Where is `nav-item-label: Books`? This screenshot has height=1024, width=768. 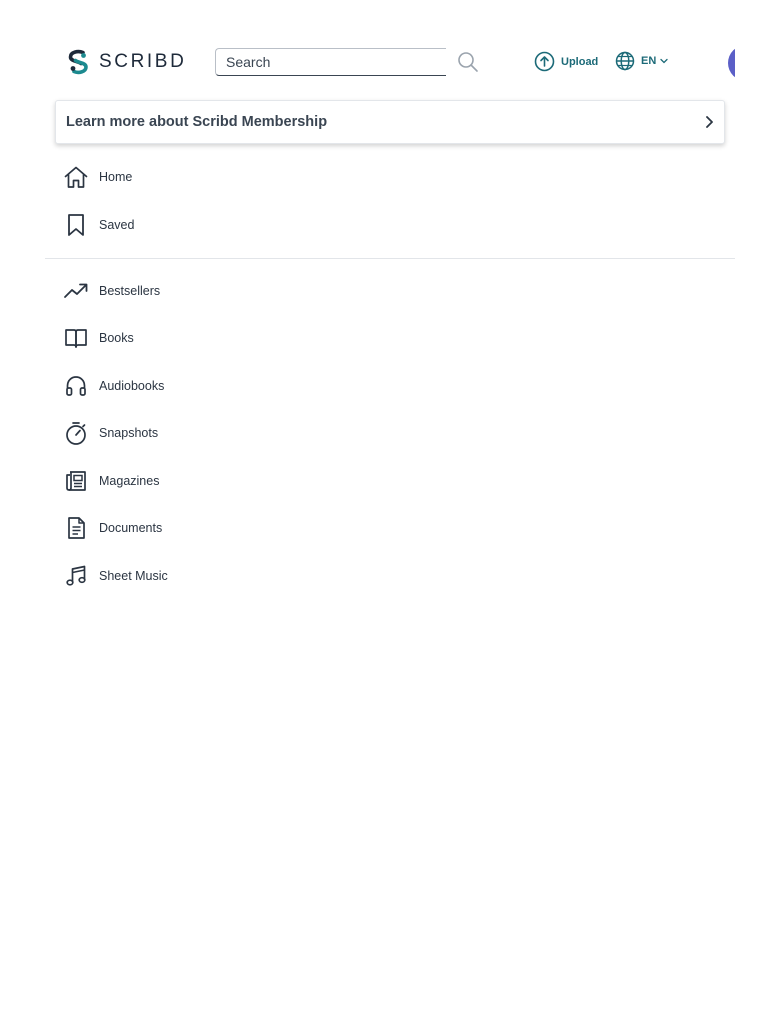 nav-item-label: Books is located at coordinates (116, 338).